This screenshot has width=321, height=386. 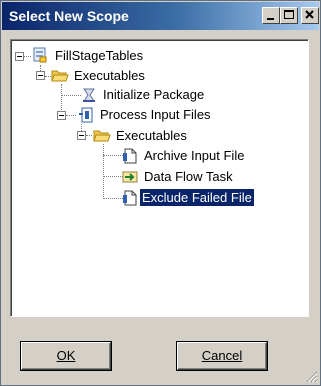 I want to click on ok-button: OK, so click(x=66, y=356).